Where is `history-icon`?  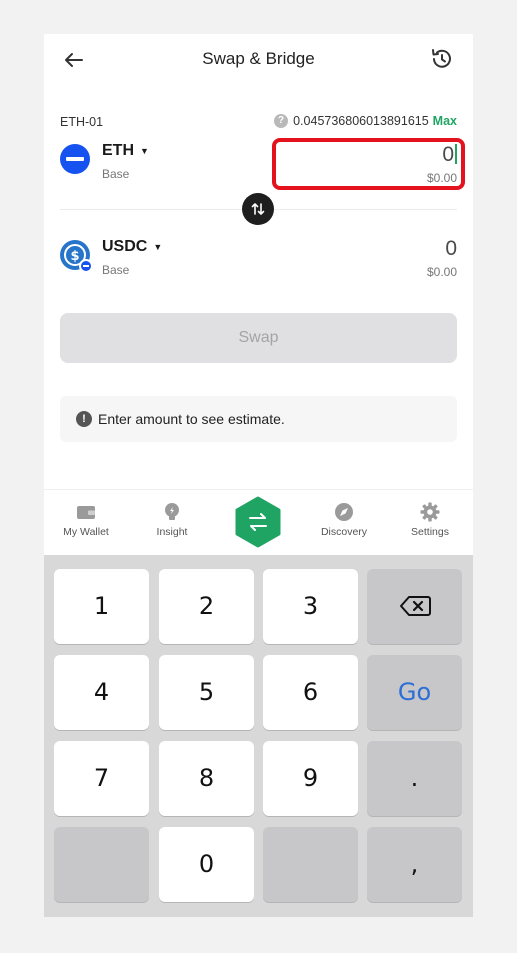 history-icon is located at coordinates (441, 58).